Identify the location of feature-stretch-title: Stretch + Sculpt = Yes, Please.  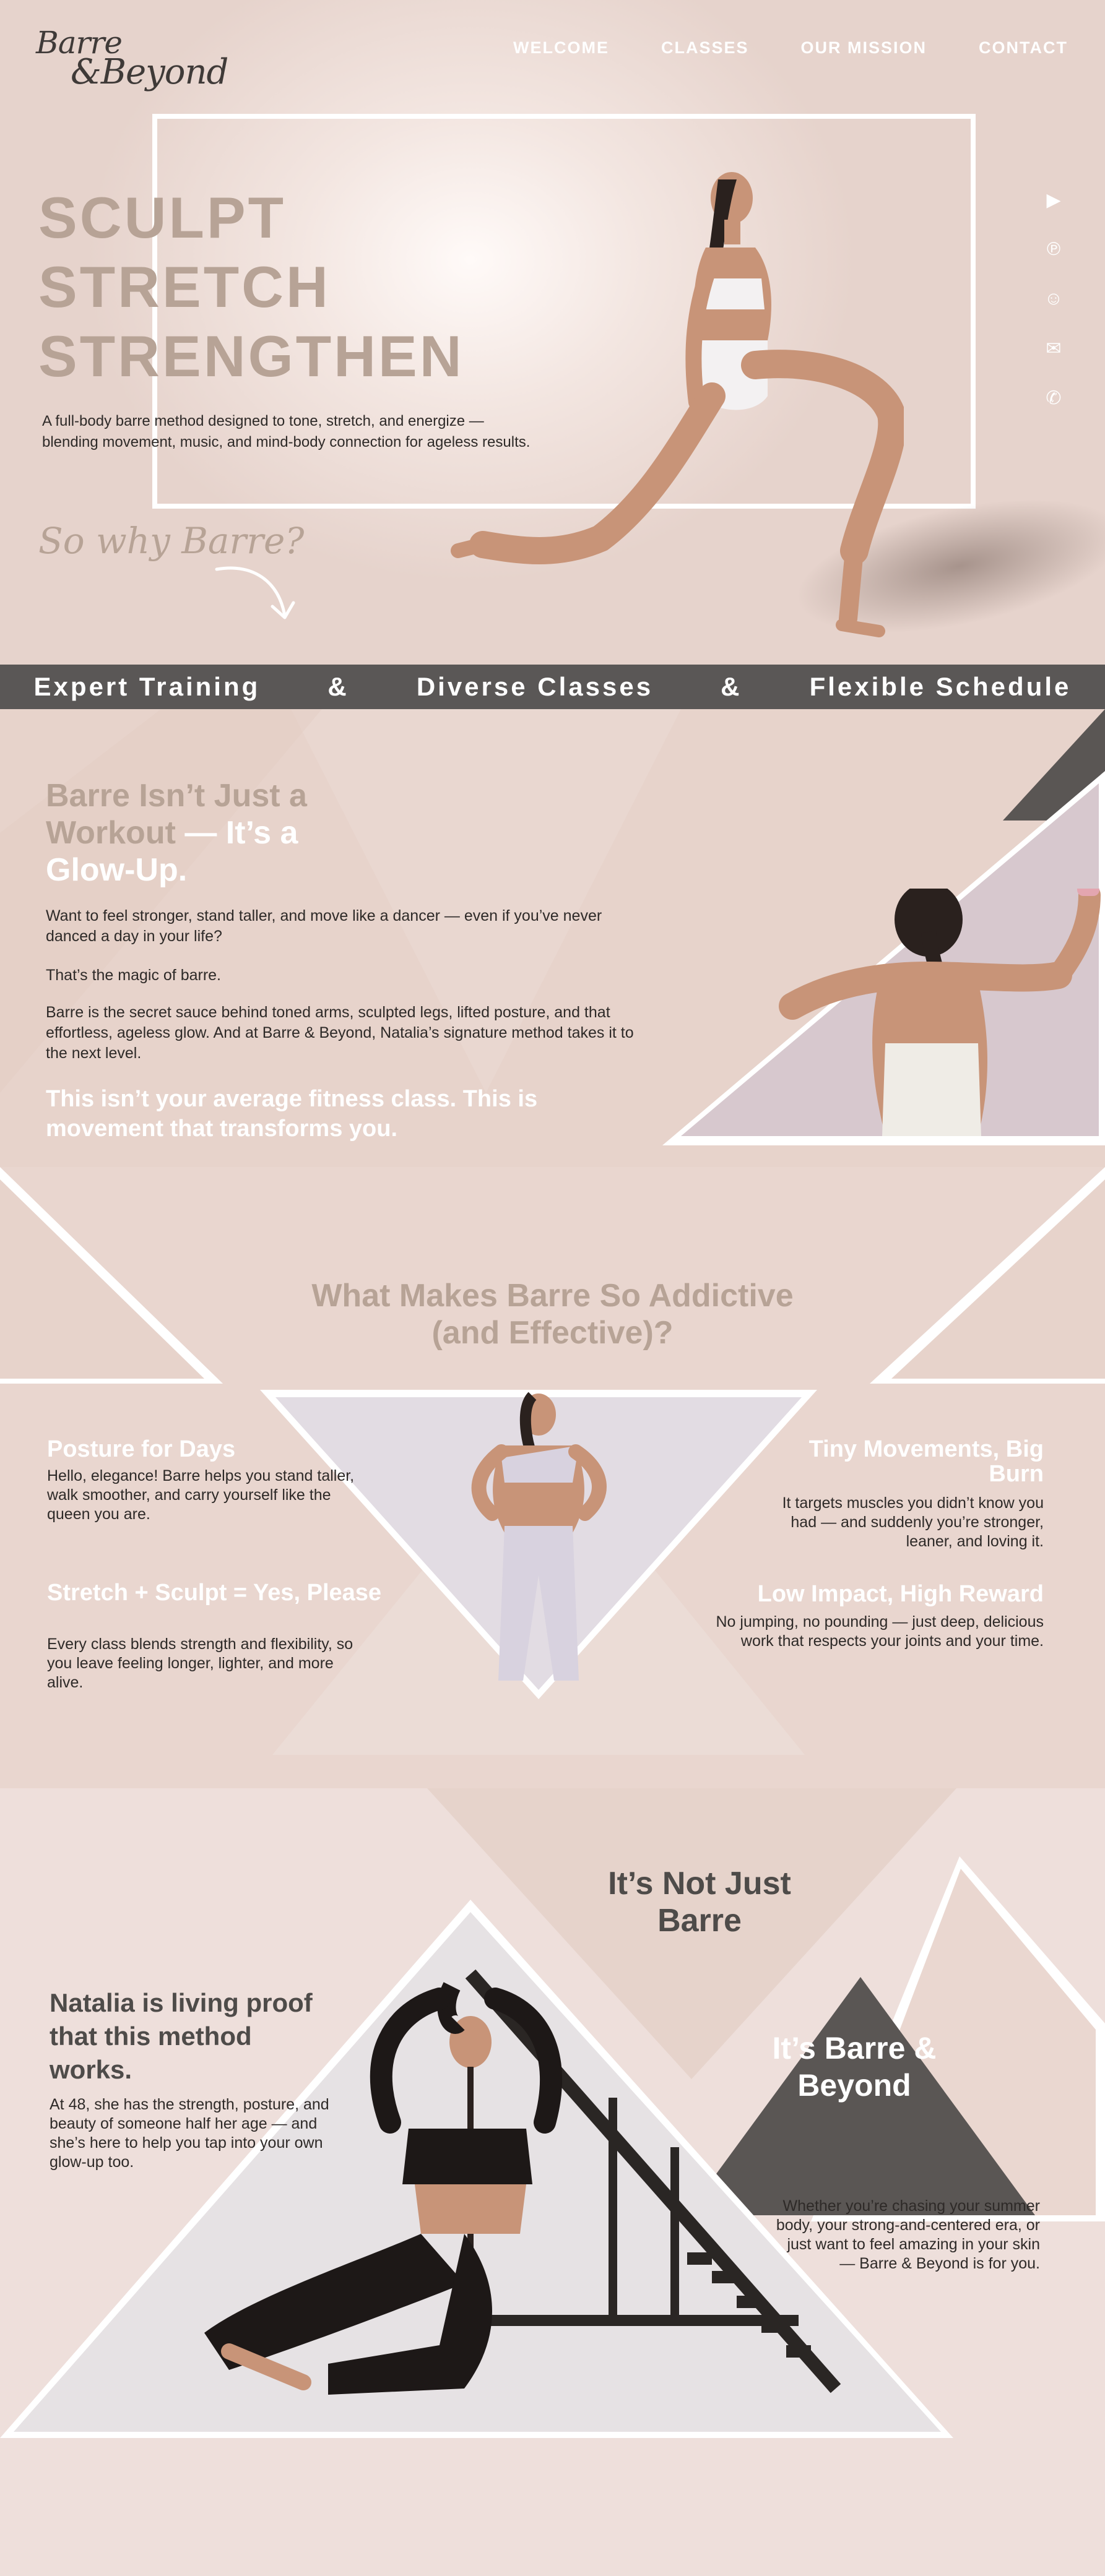
(214, 1593).